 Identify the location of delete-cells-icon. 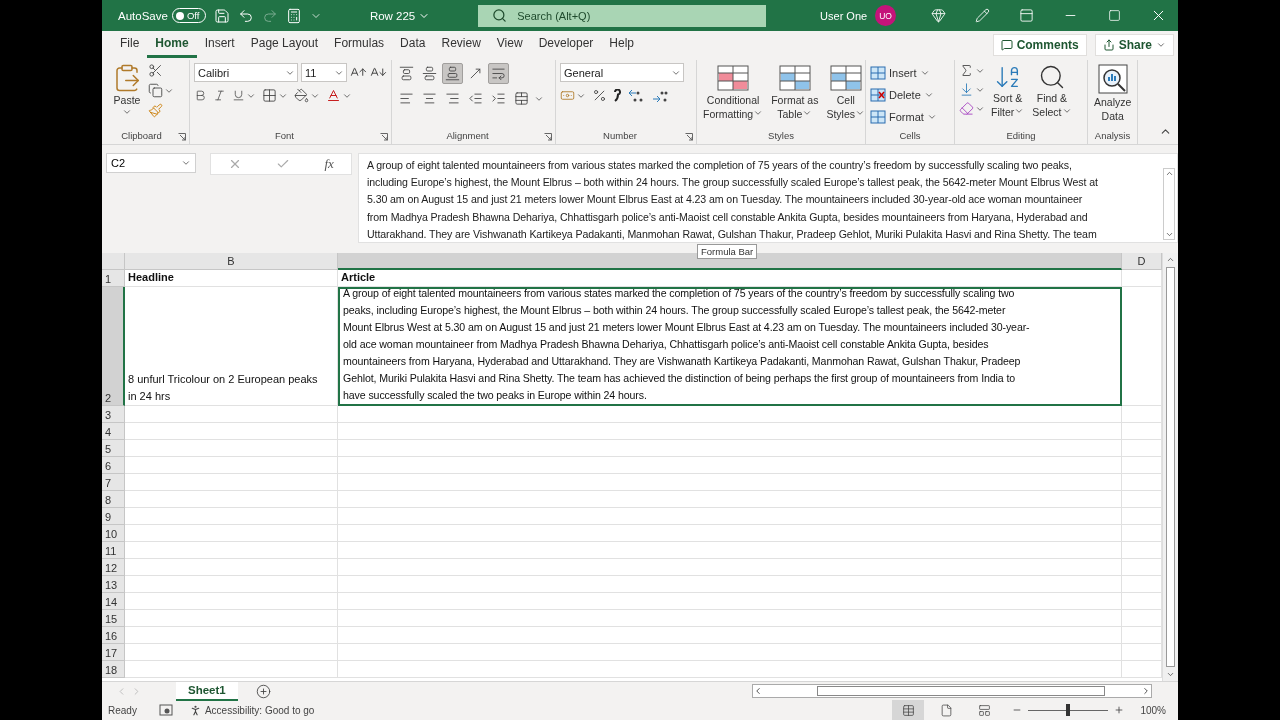
(878, 95).